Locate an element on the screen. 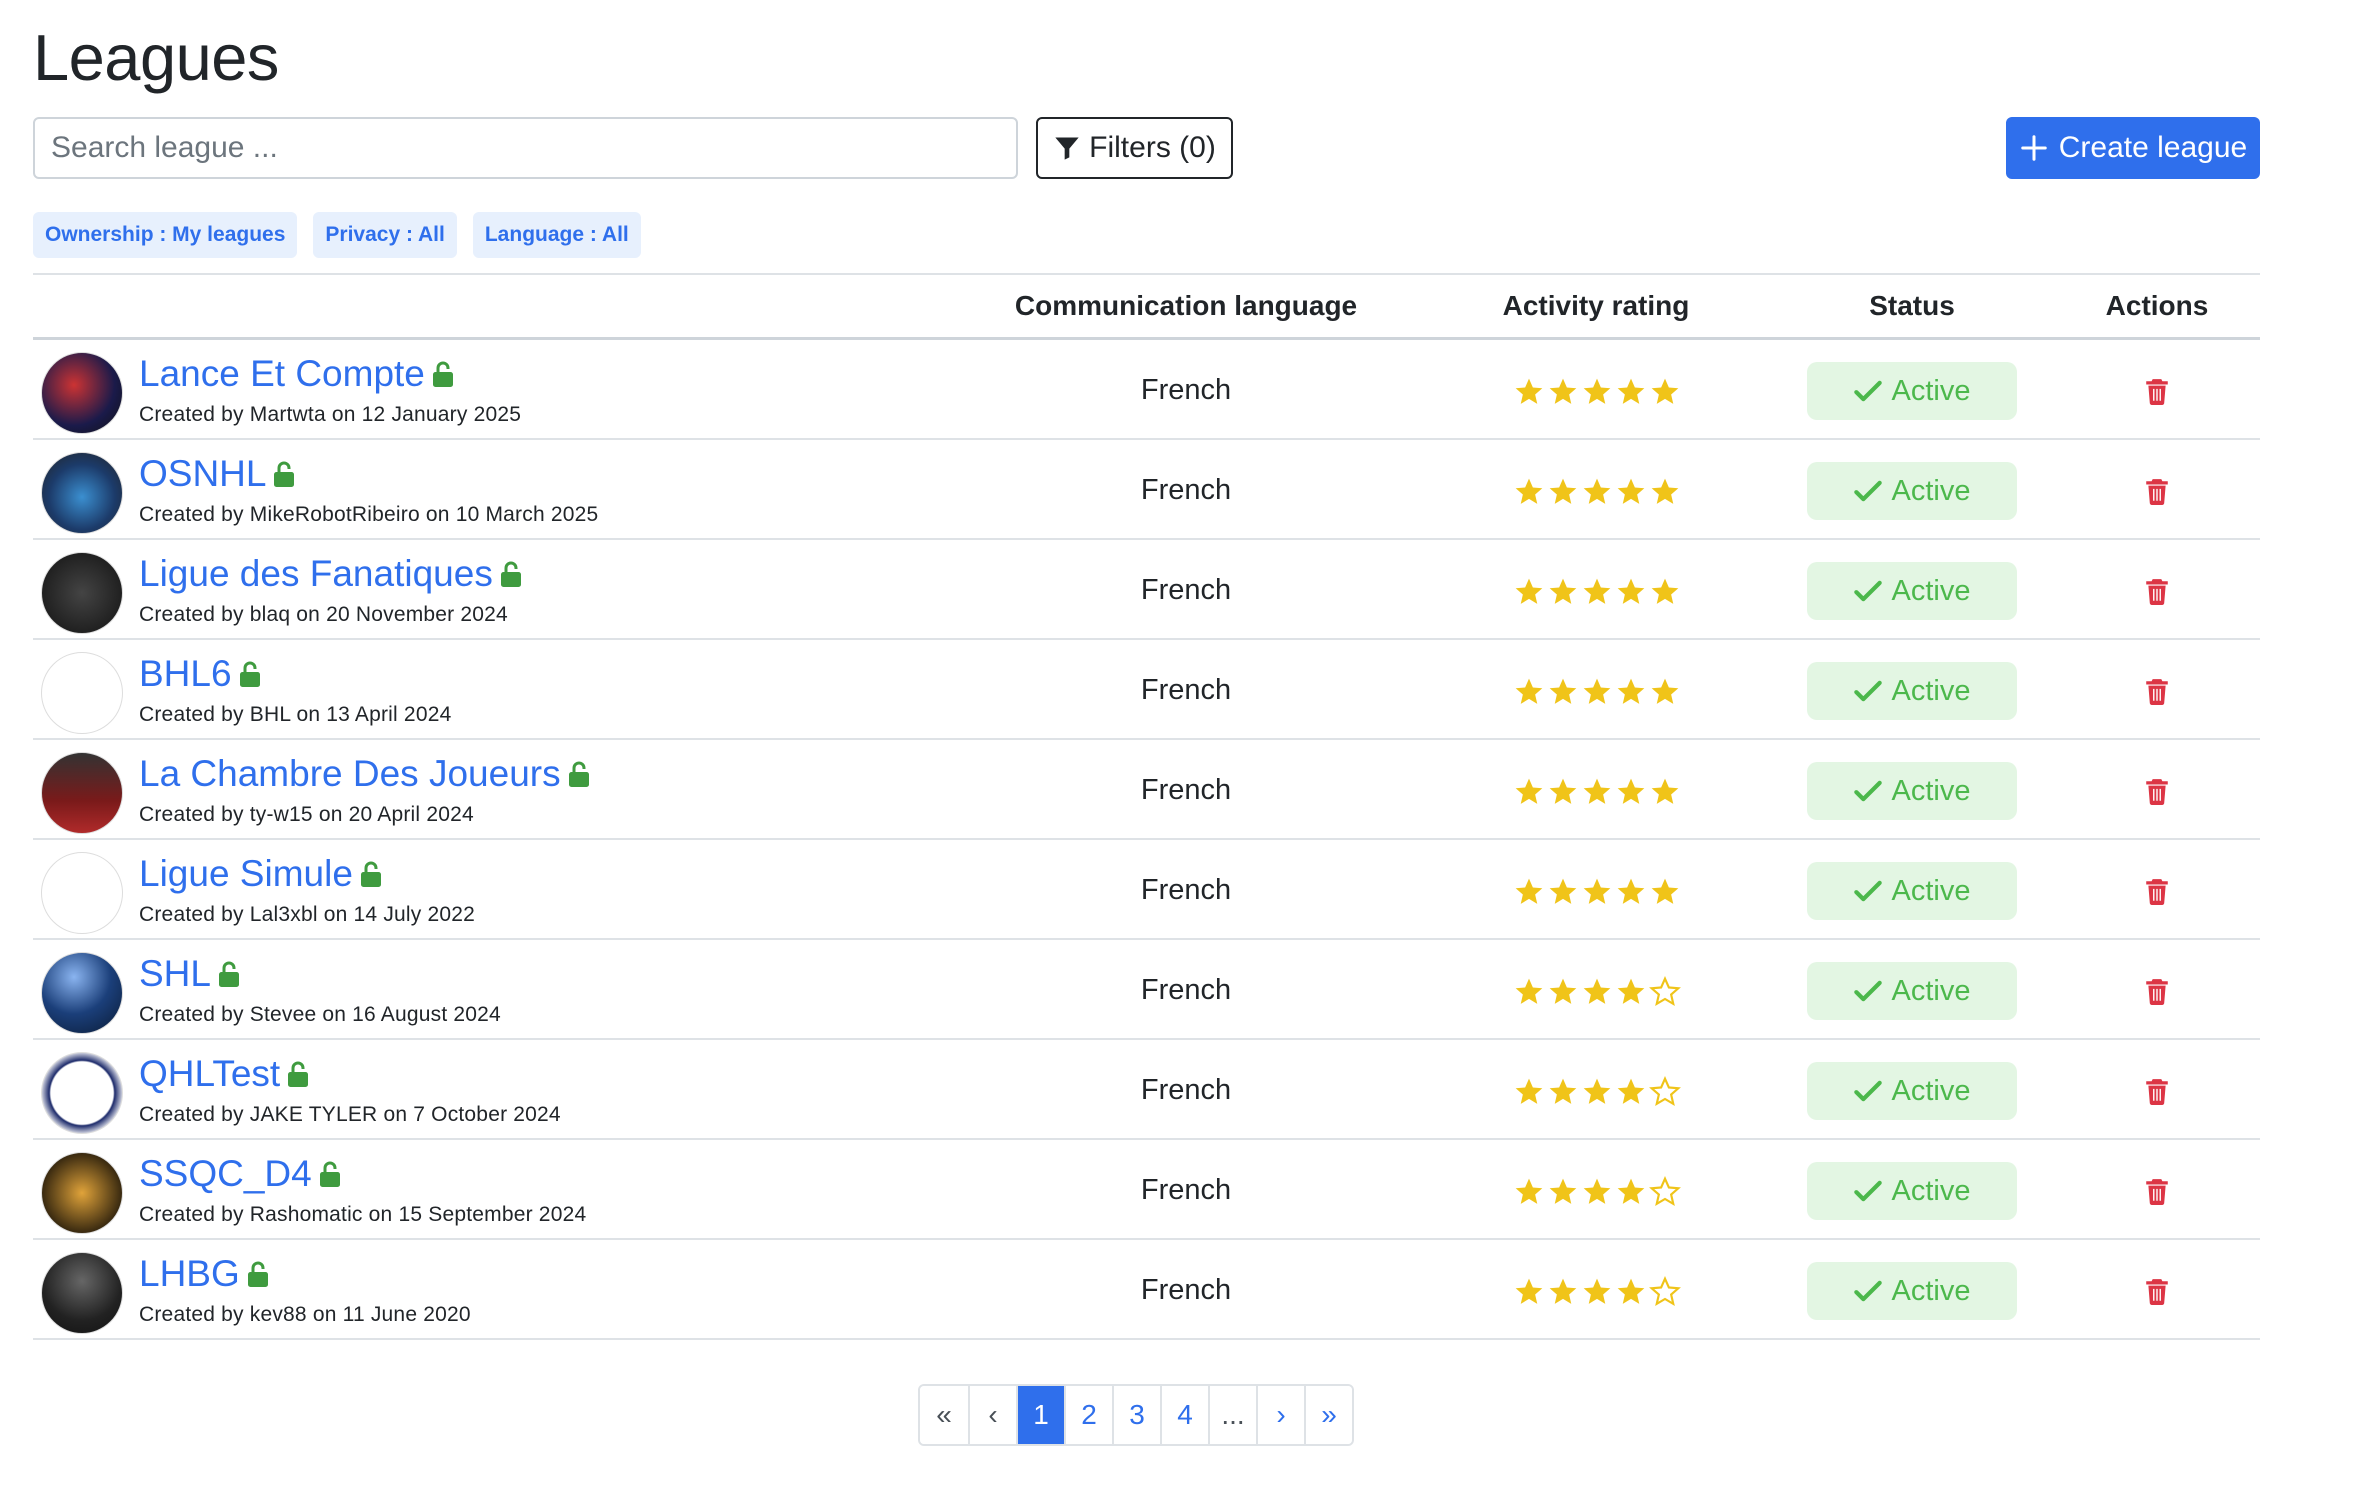 This screenshot has width=2364, height=1486. league-name-line: SHL is located at coordinates (190, 974).